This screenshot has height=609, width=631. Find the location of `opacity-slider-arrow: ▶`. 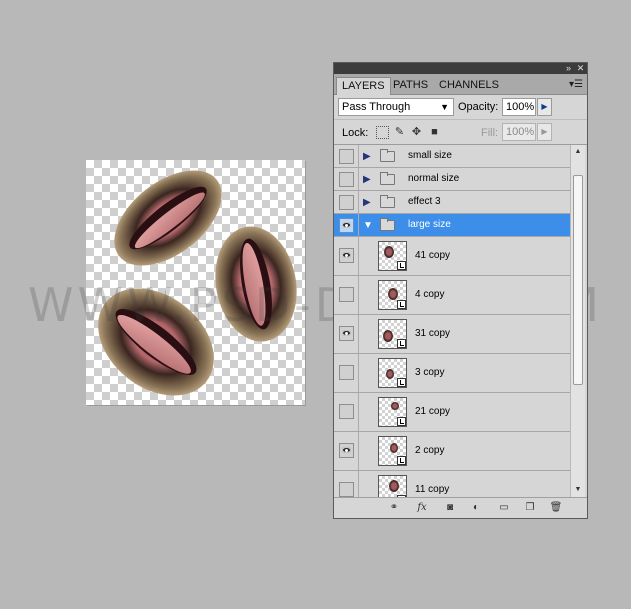

opacity-slider-arrow: ▶ is located at coordinates (544, 107).